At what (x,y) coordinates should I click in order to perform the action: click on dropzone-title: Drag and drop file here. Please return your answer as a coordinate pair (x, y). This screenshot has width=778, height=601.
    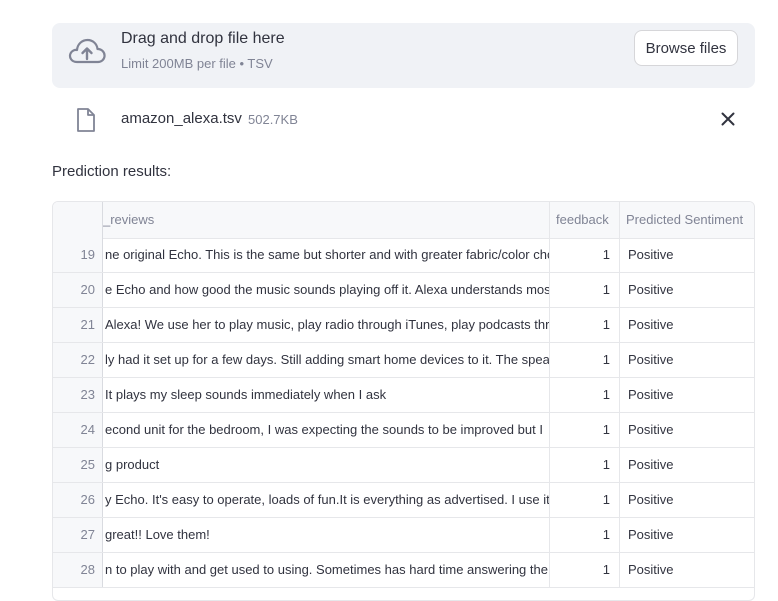
    Looking at the image, I should click on (203, 38).